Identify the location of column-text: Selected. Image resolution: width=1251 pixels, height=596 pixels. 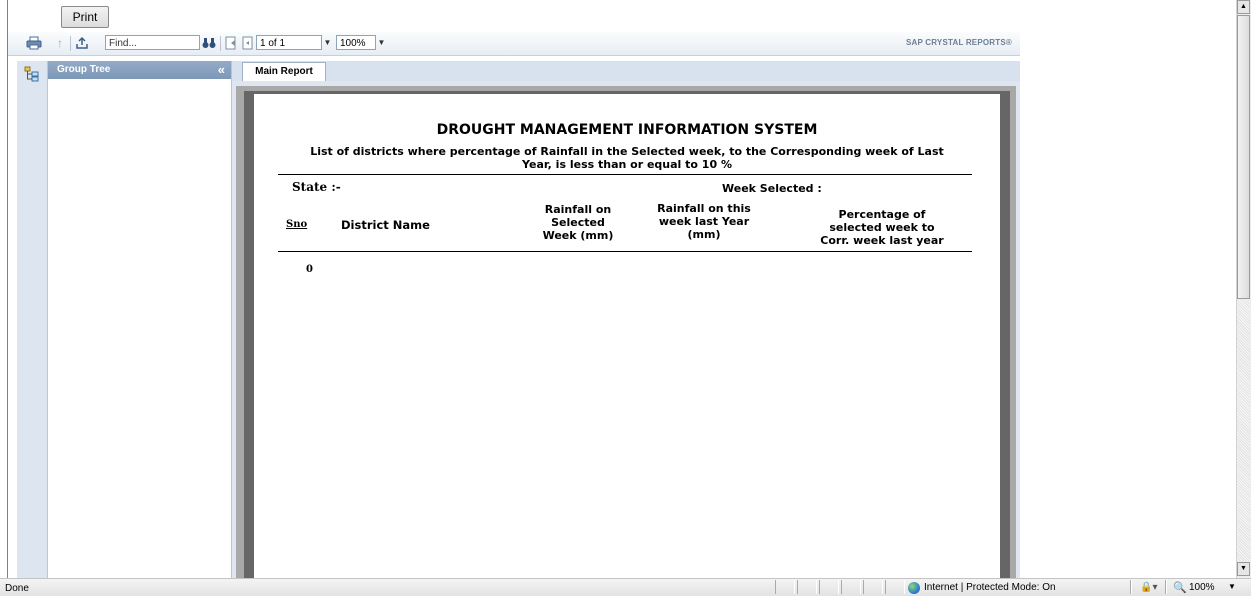
(578, 222).